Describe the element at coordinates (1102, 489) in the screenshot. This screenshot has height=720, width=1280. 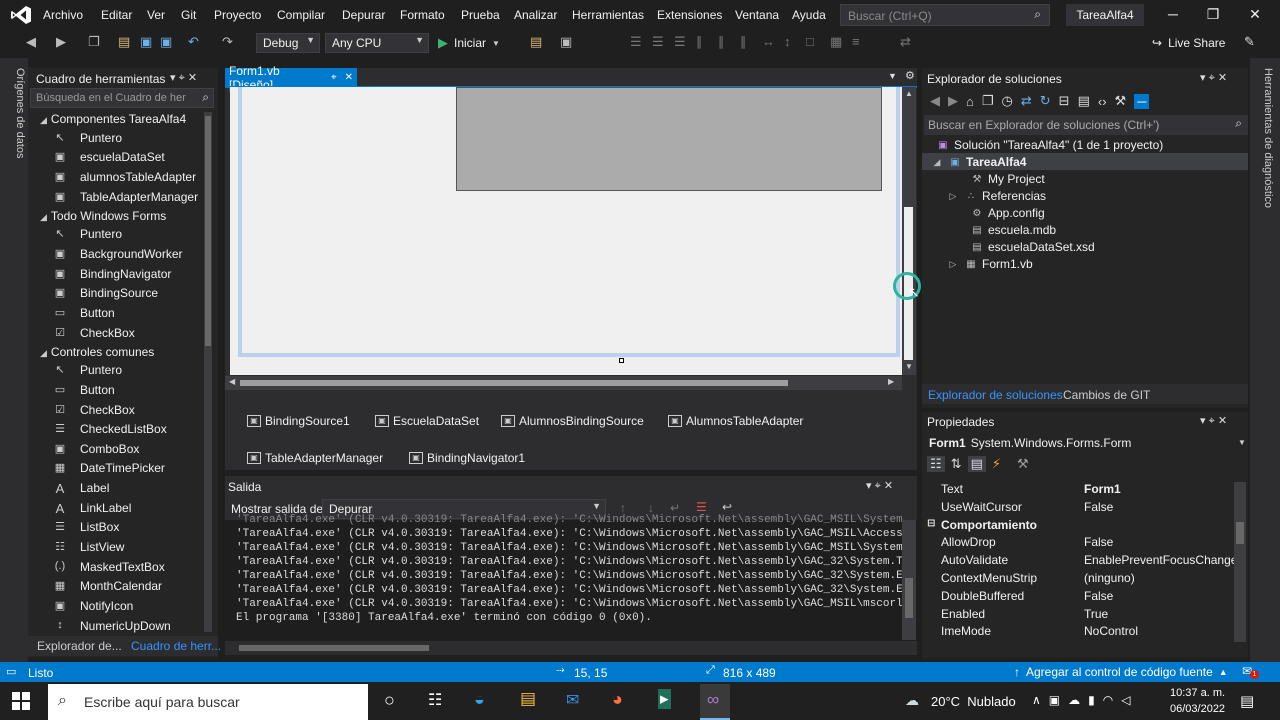
I see `property-value: Form1` at that location.